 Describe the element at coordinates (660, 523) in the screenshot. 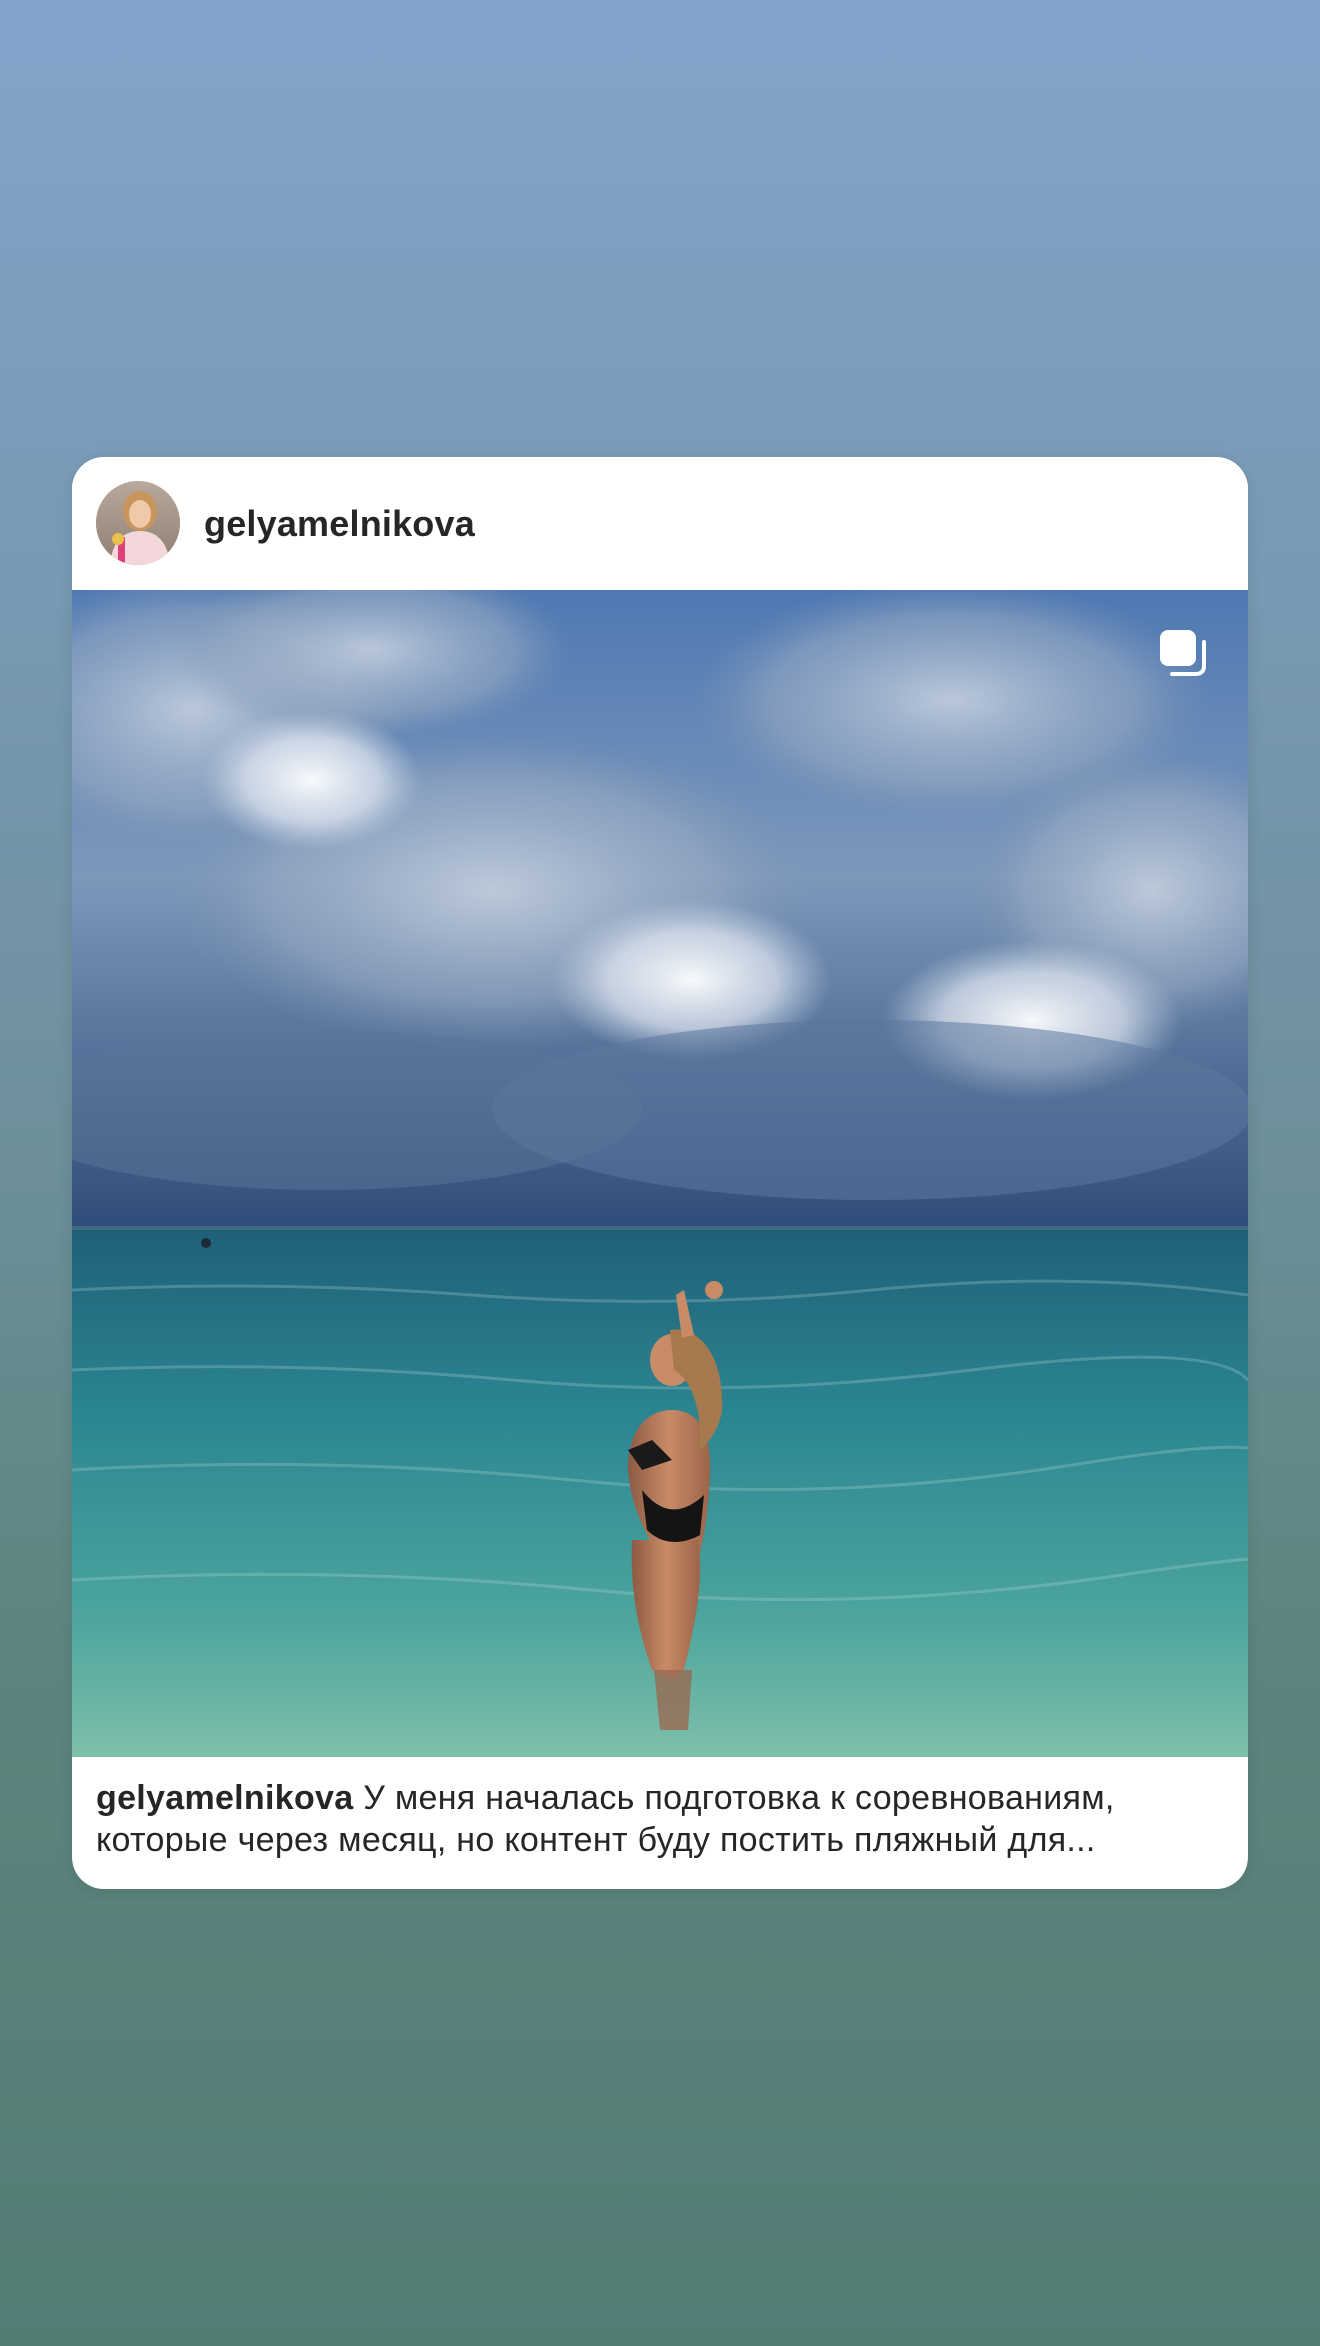

I see `post-header: gelyamelnikova` at that location.